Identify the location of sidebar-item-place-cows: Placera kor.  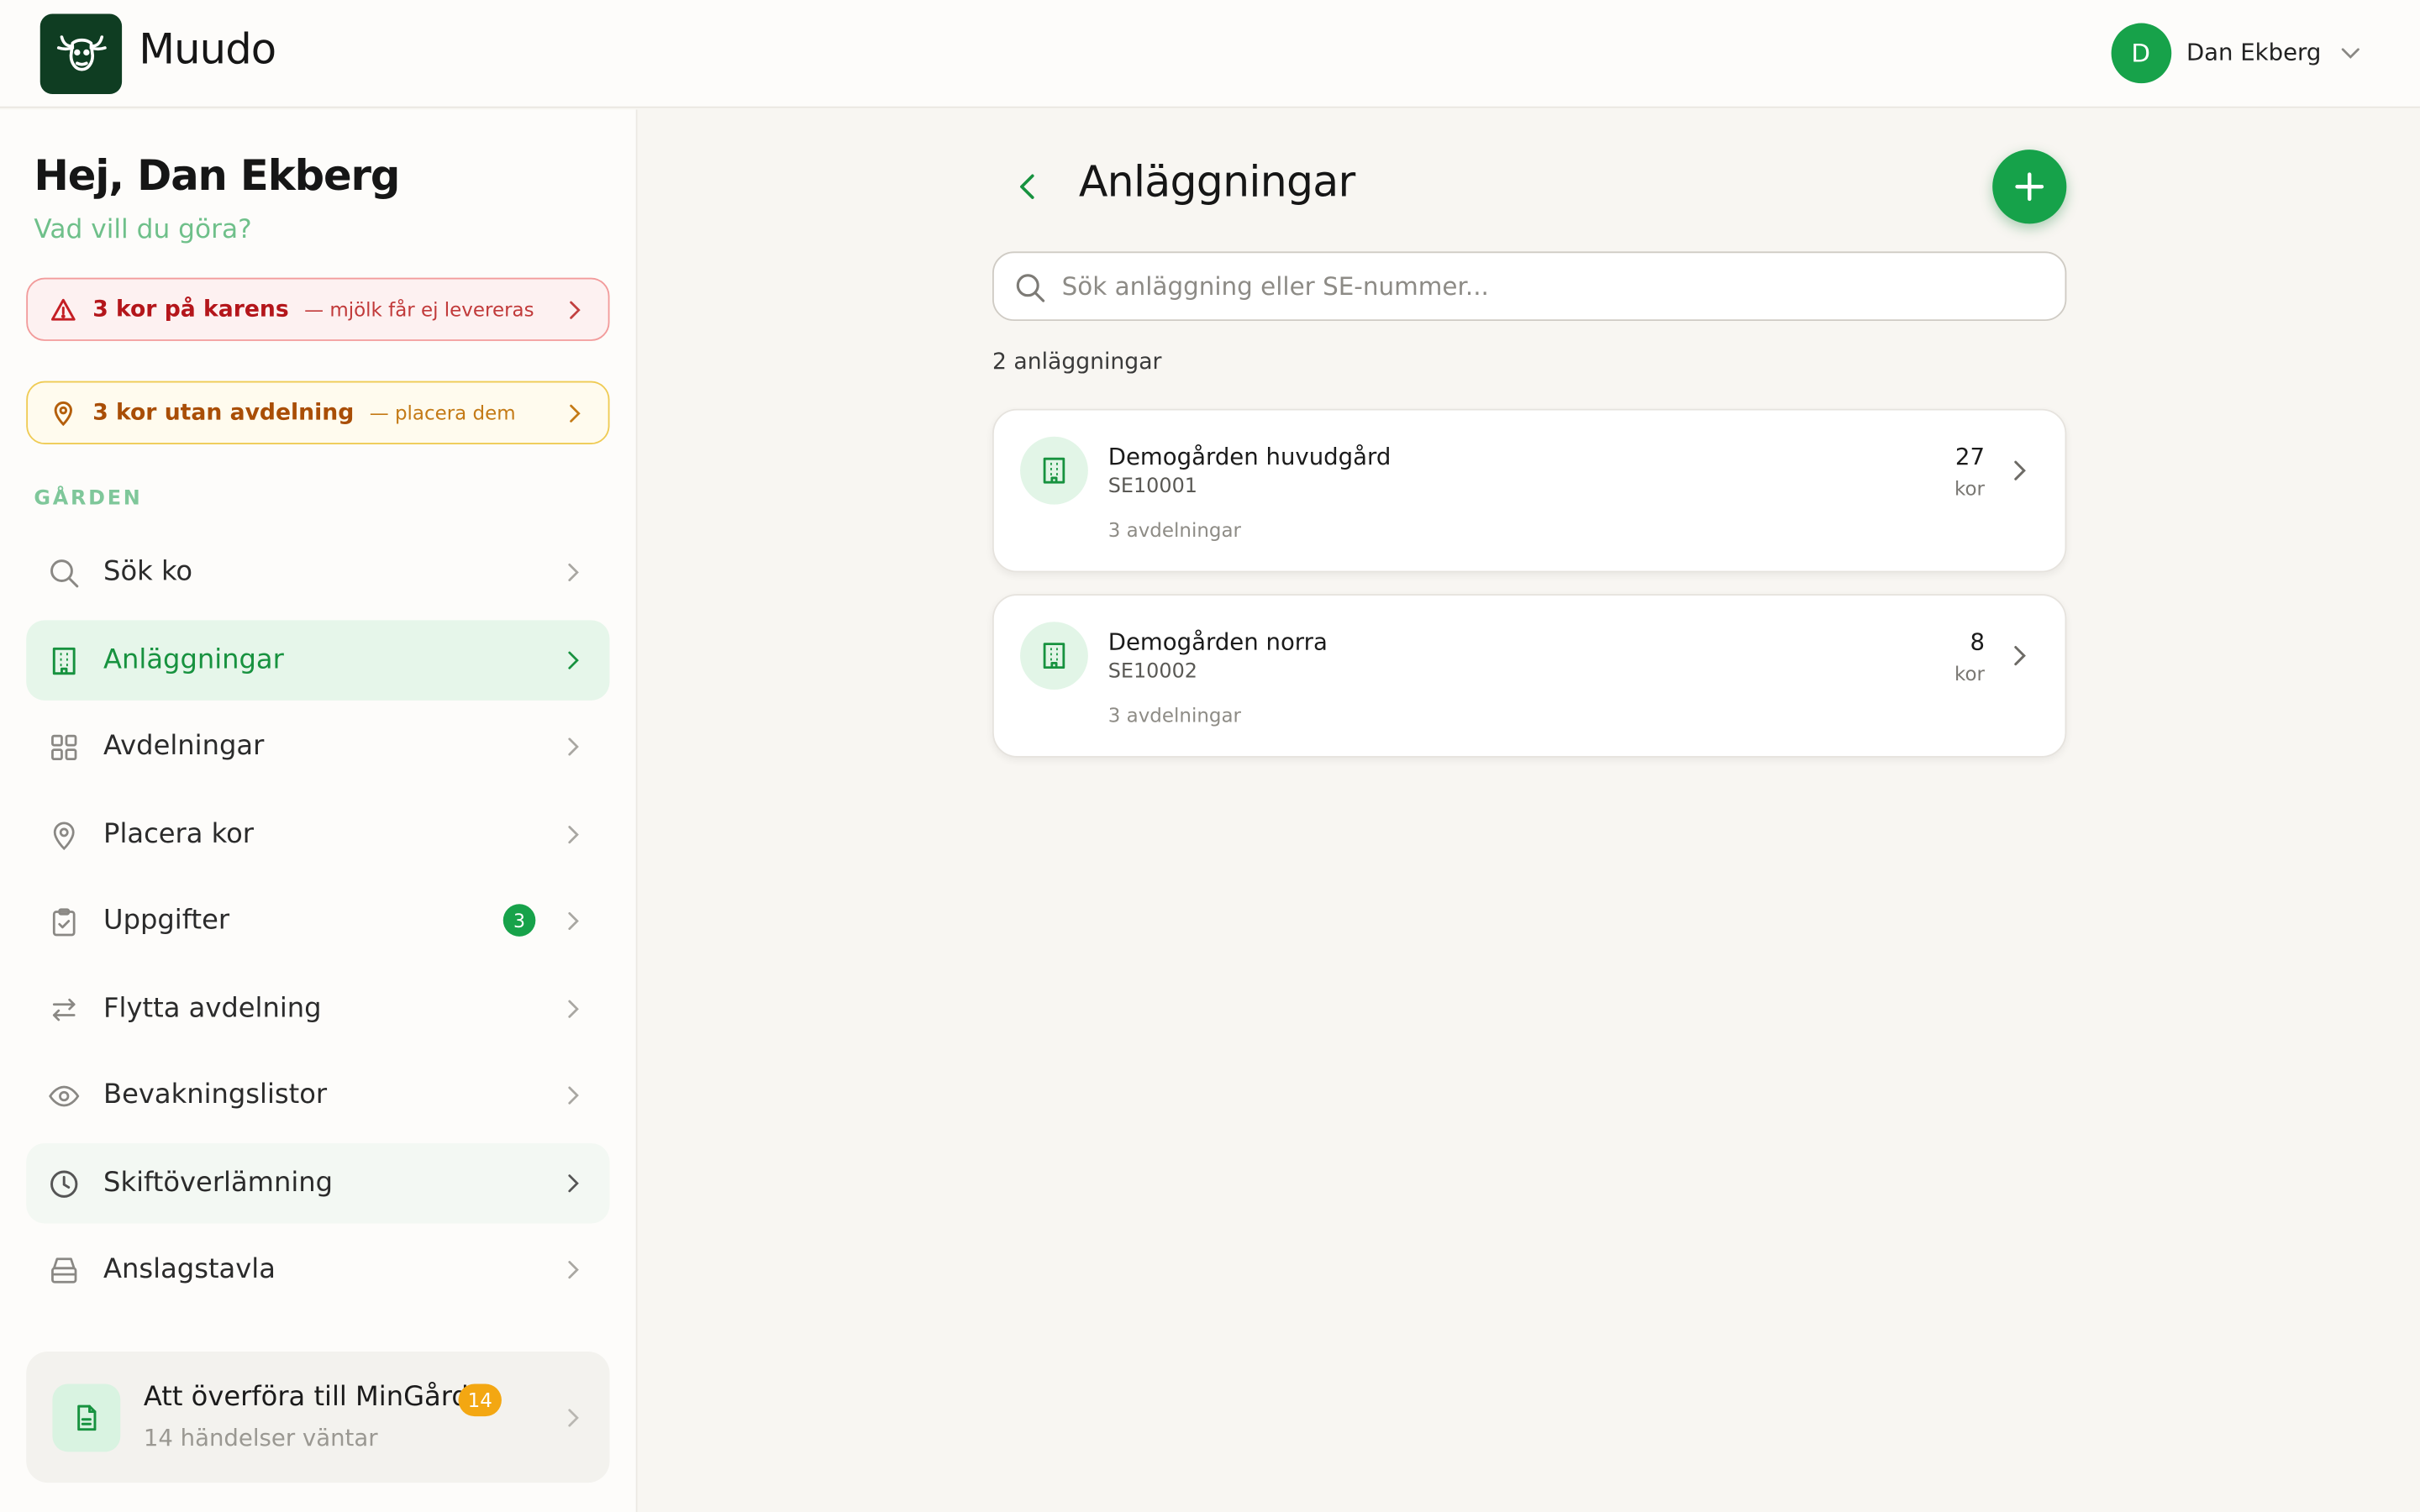
(317, 835).